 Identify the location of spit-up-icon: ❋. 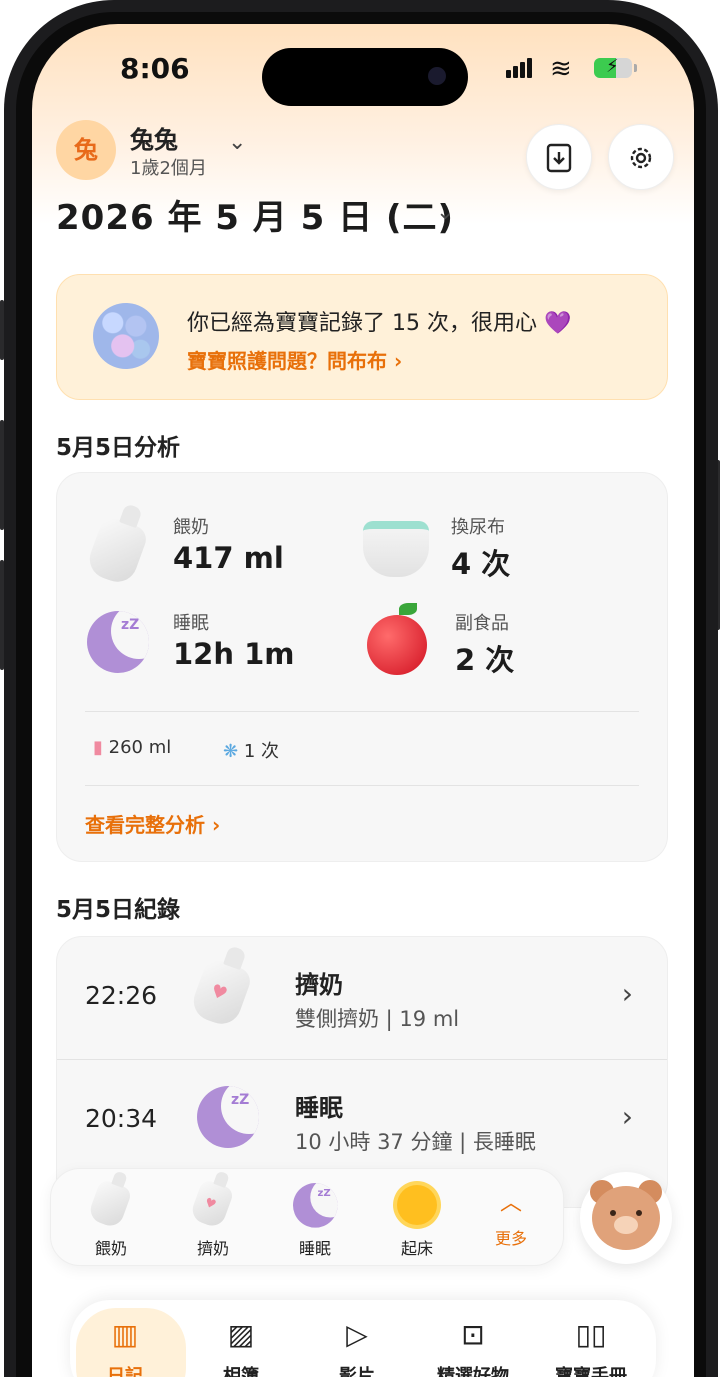
(231, 751).